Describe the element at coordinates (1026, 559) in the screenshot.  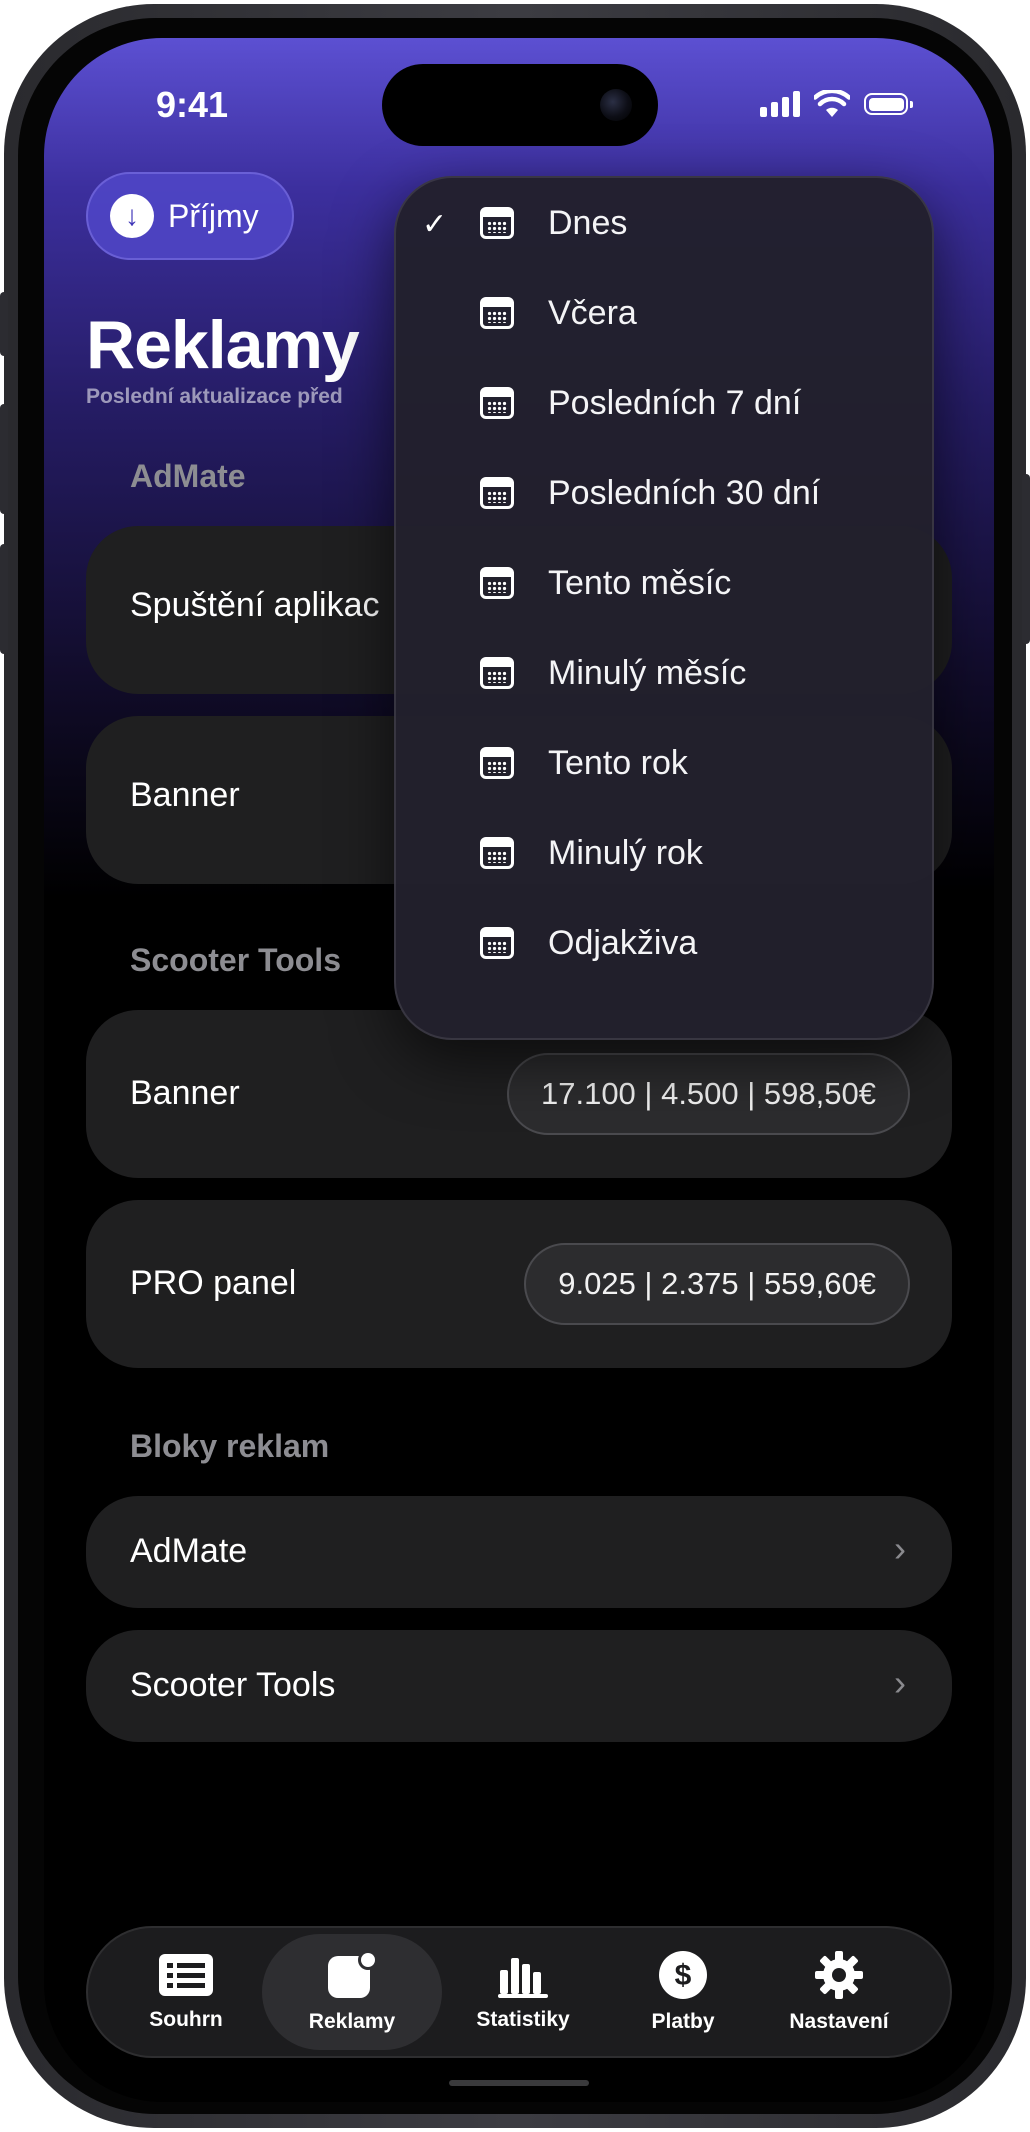
I see `power-button` at that location.